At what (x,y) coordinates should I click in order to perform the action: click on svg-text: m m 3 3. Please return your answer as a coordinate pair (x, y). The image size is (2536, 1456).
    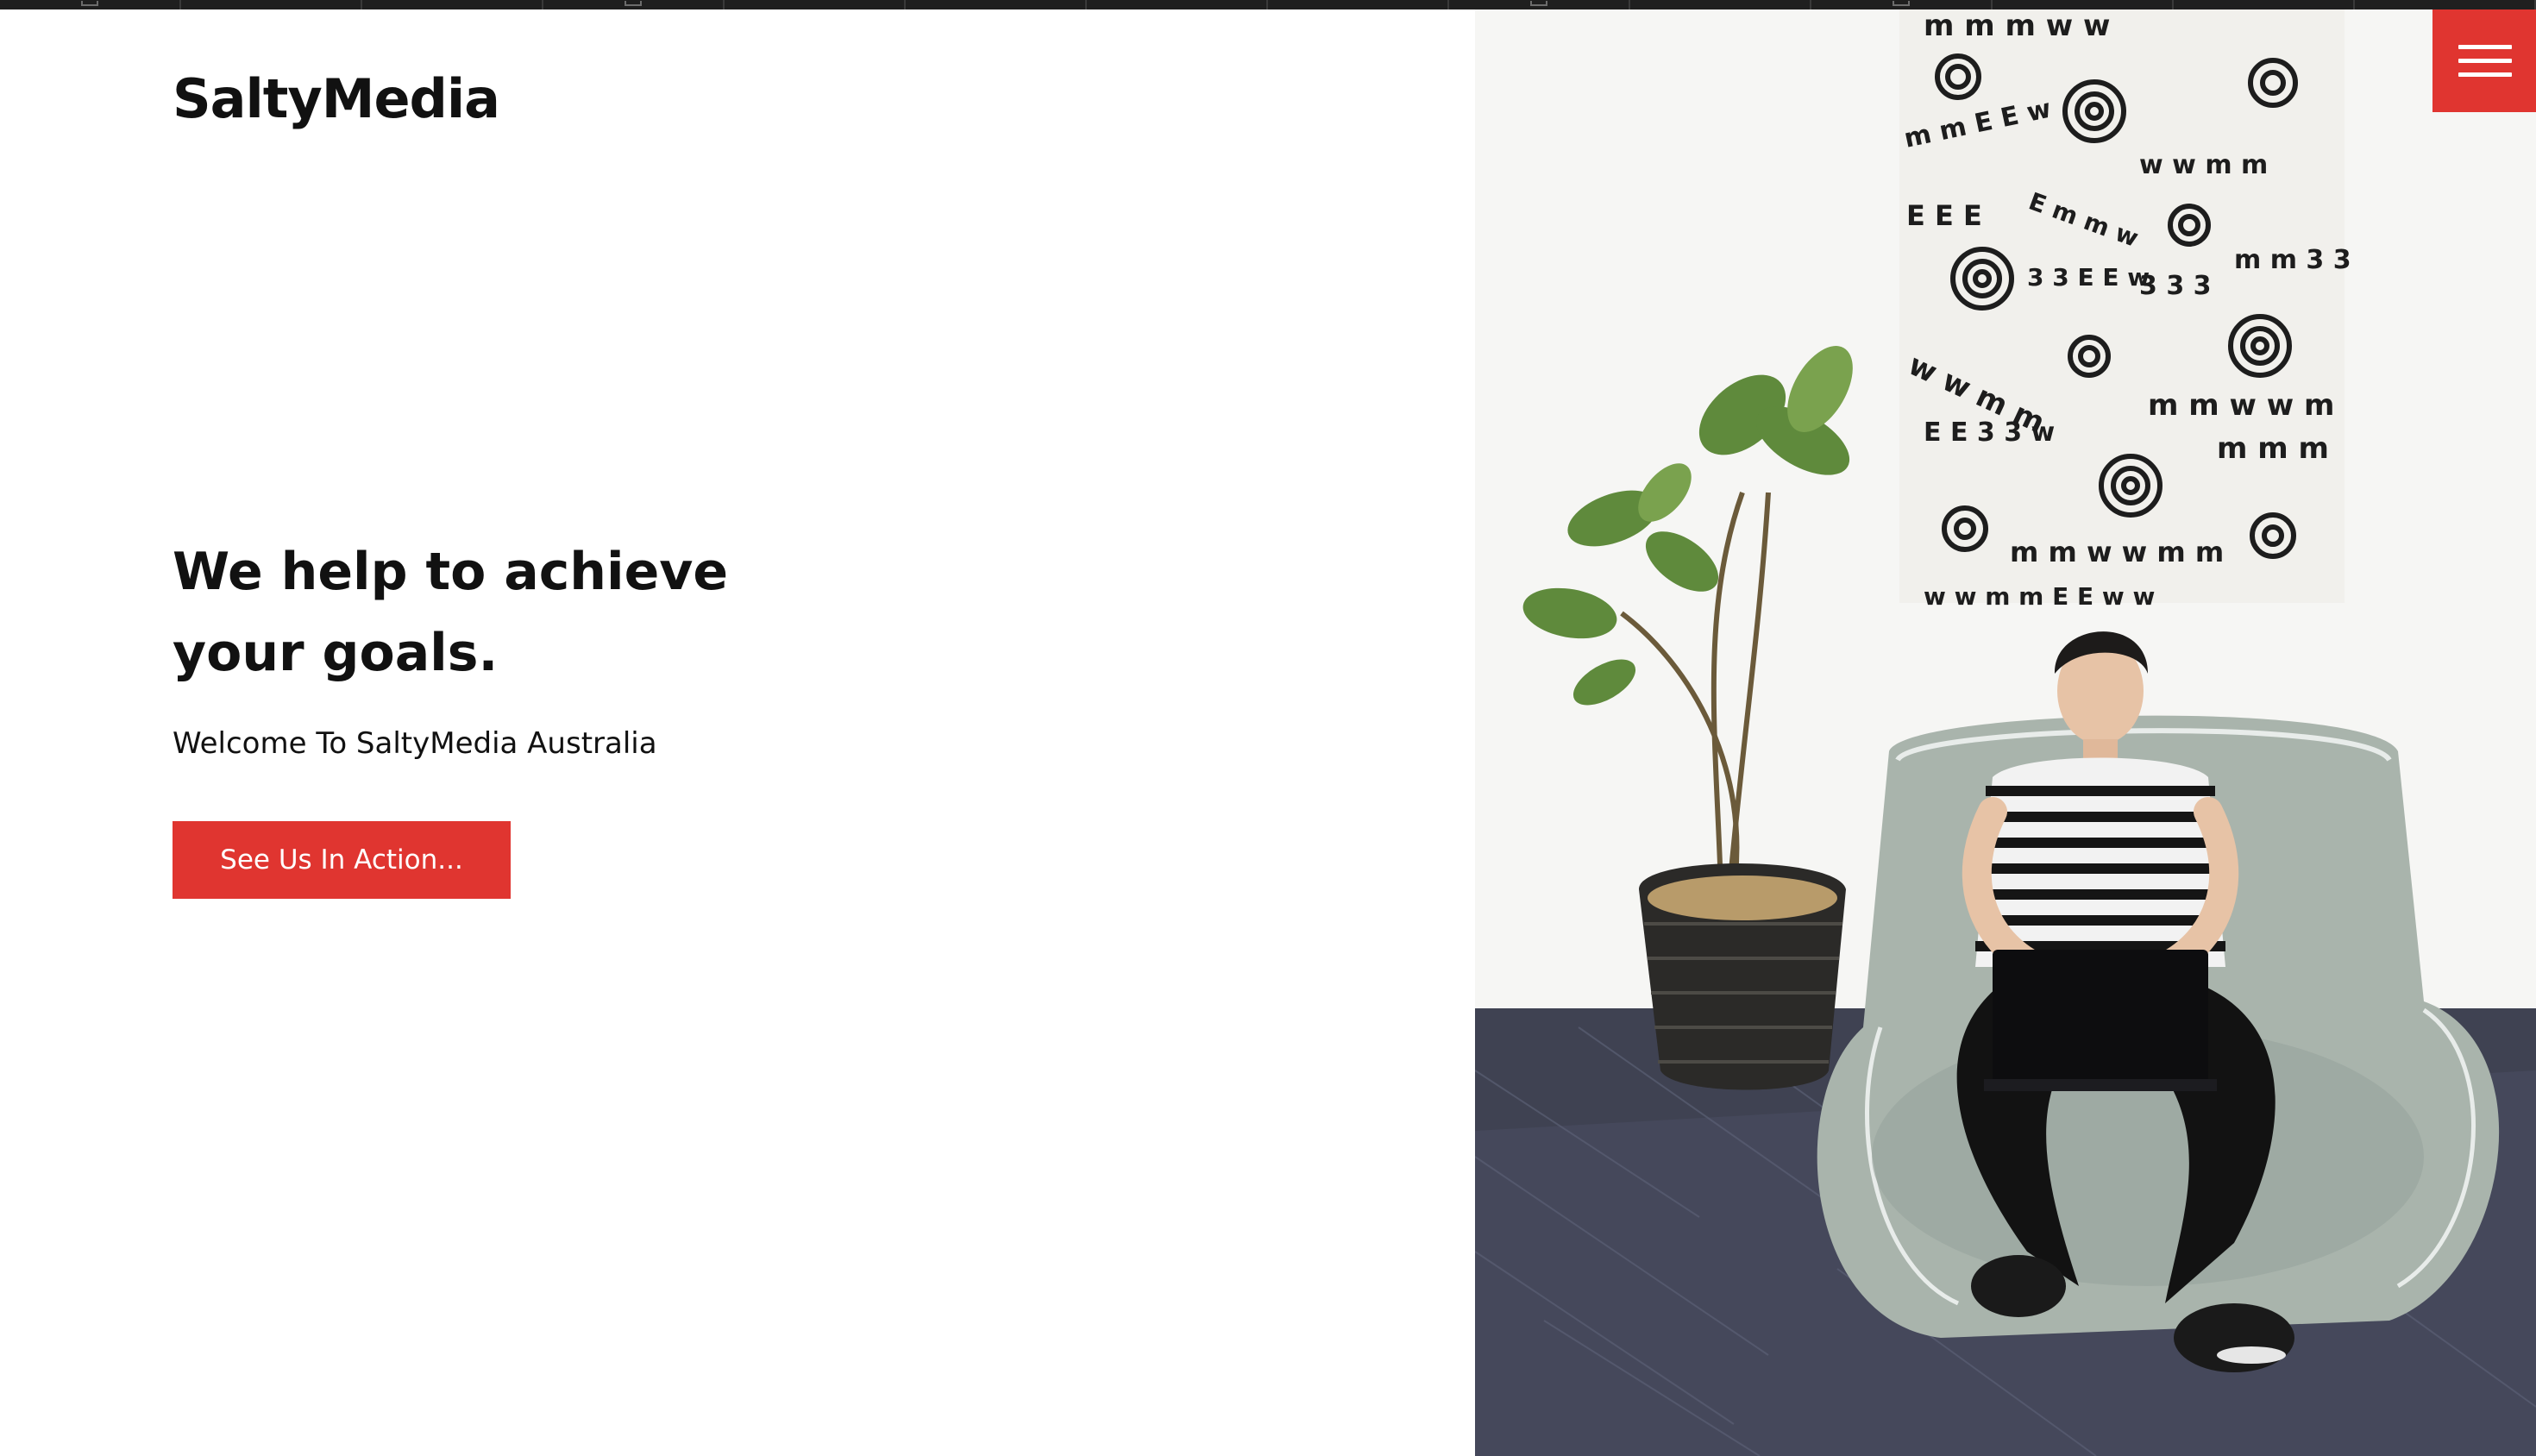
    Looking at the image, I should click on (2292, 260).